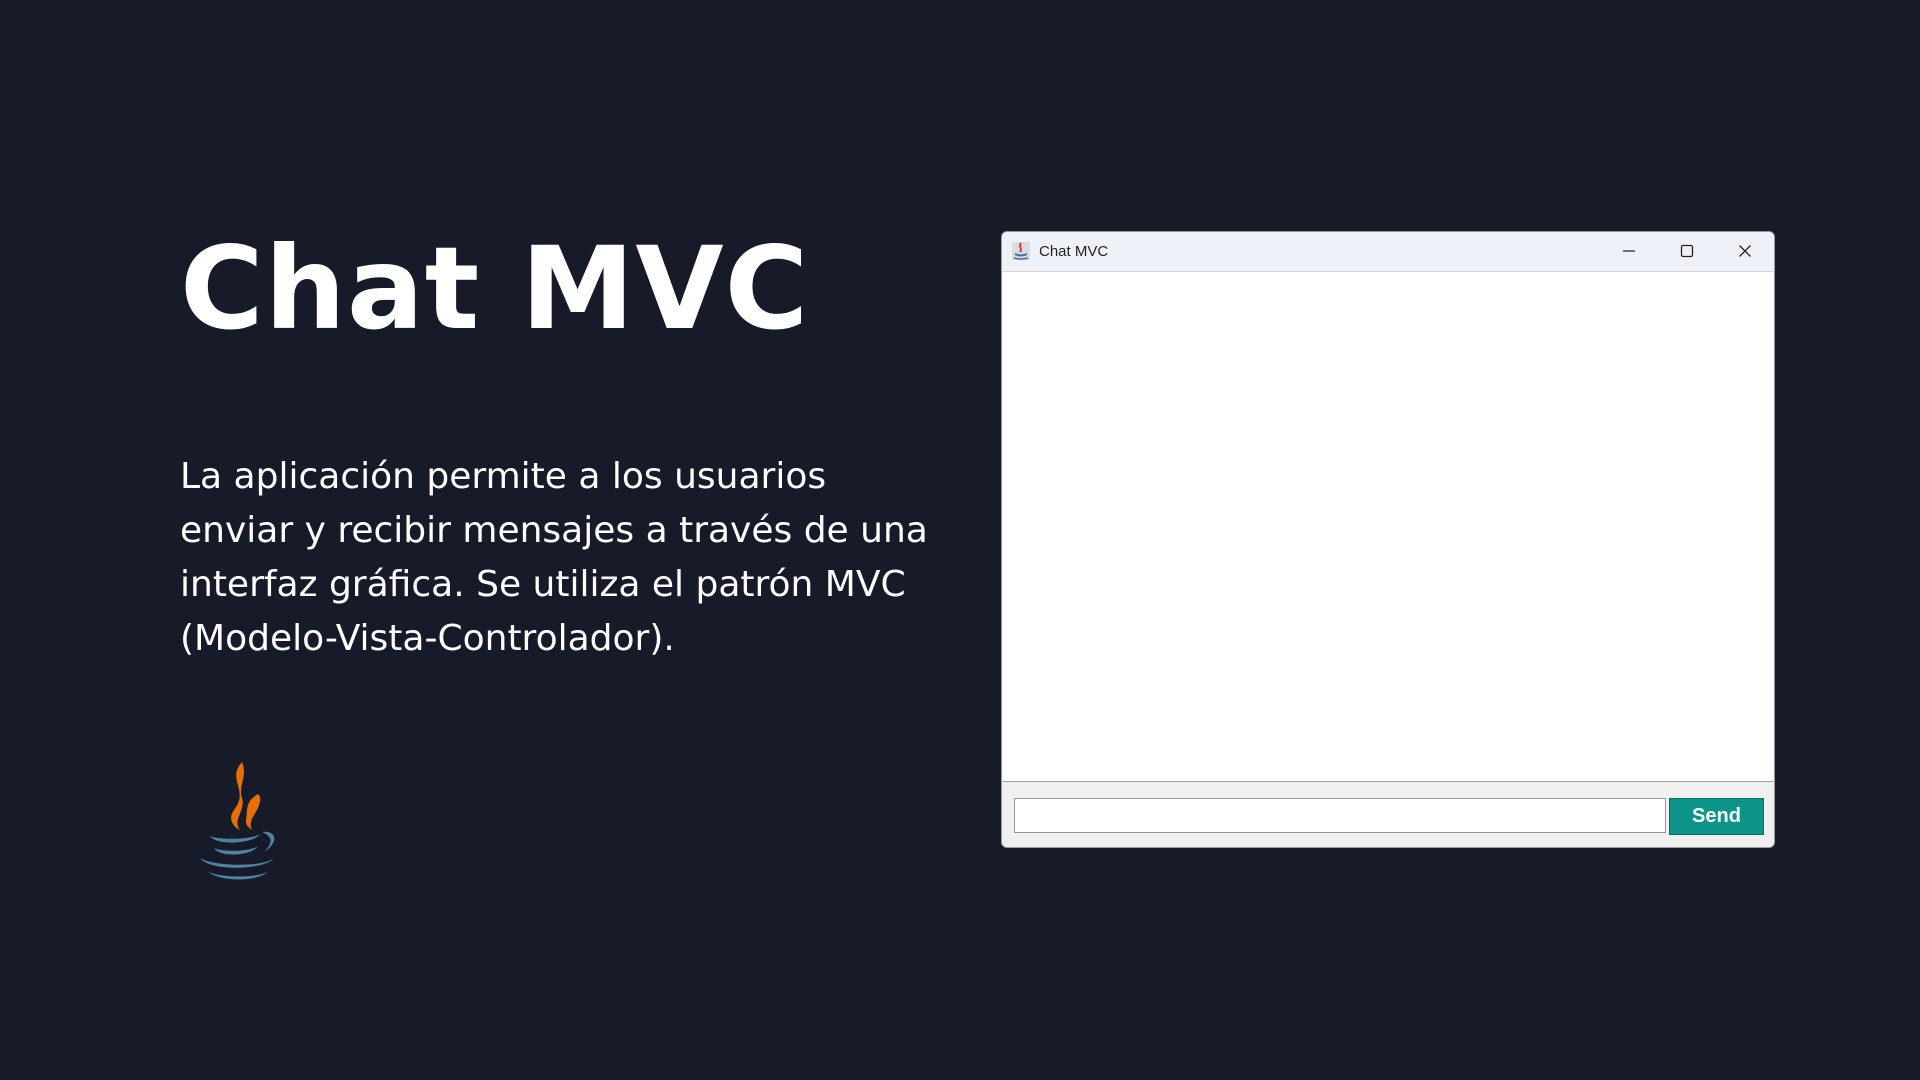 The width and height of the screenshot is (1920, 1080). What do you see at coordinates (1074, 251) in the screenshot?
I see `window-title: Chat MVC` at bounding box center [1074, 251].